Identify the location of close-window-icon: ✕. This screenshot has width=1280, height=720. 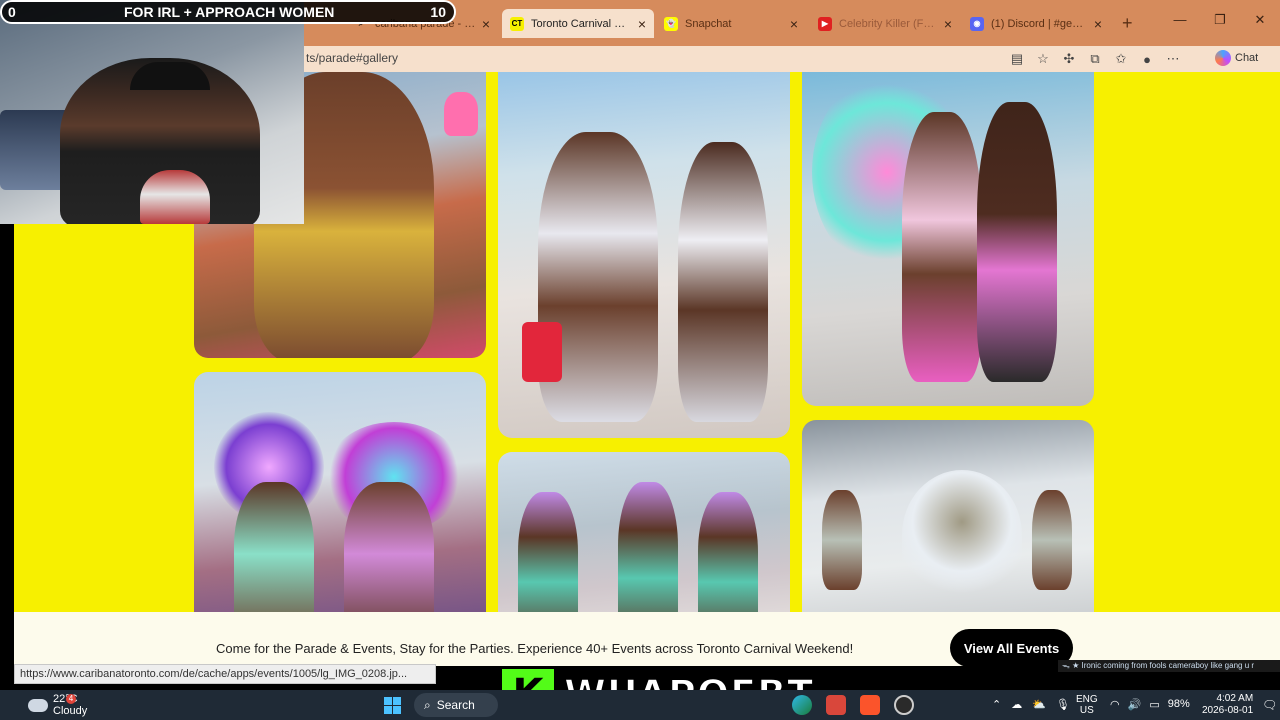
(1260, 20).